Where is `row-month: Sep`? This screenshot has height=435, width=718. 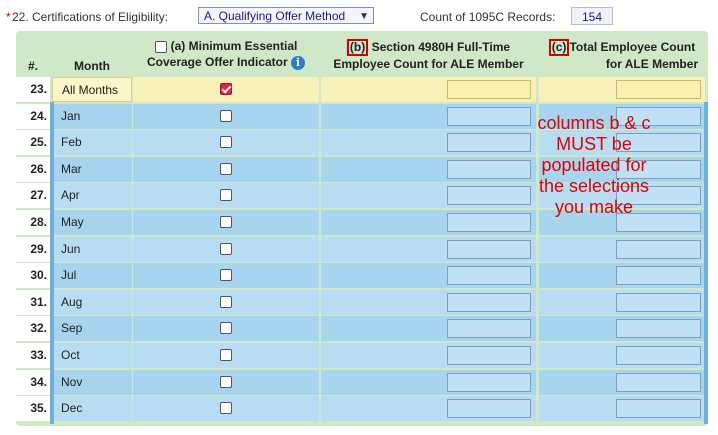 row-month: Sep is located at coordinates (92, 329).